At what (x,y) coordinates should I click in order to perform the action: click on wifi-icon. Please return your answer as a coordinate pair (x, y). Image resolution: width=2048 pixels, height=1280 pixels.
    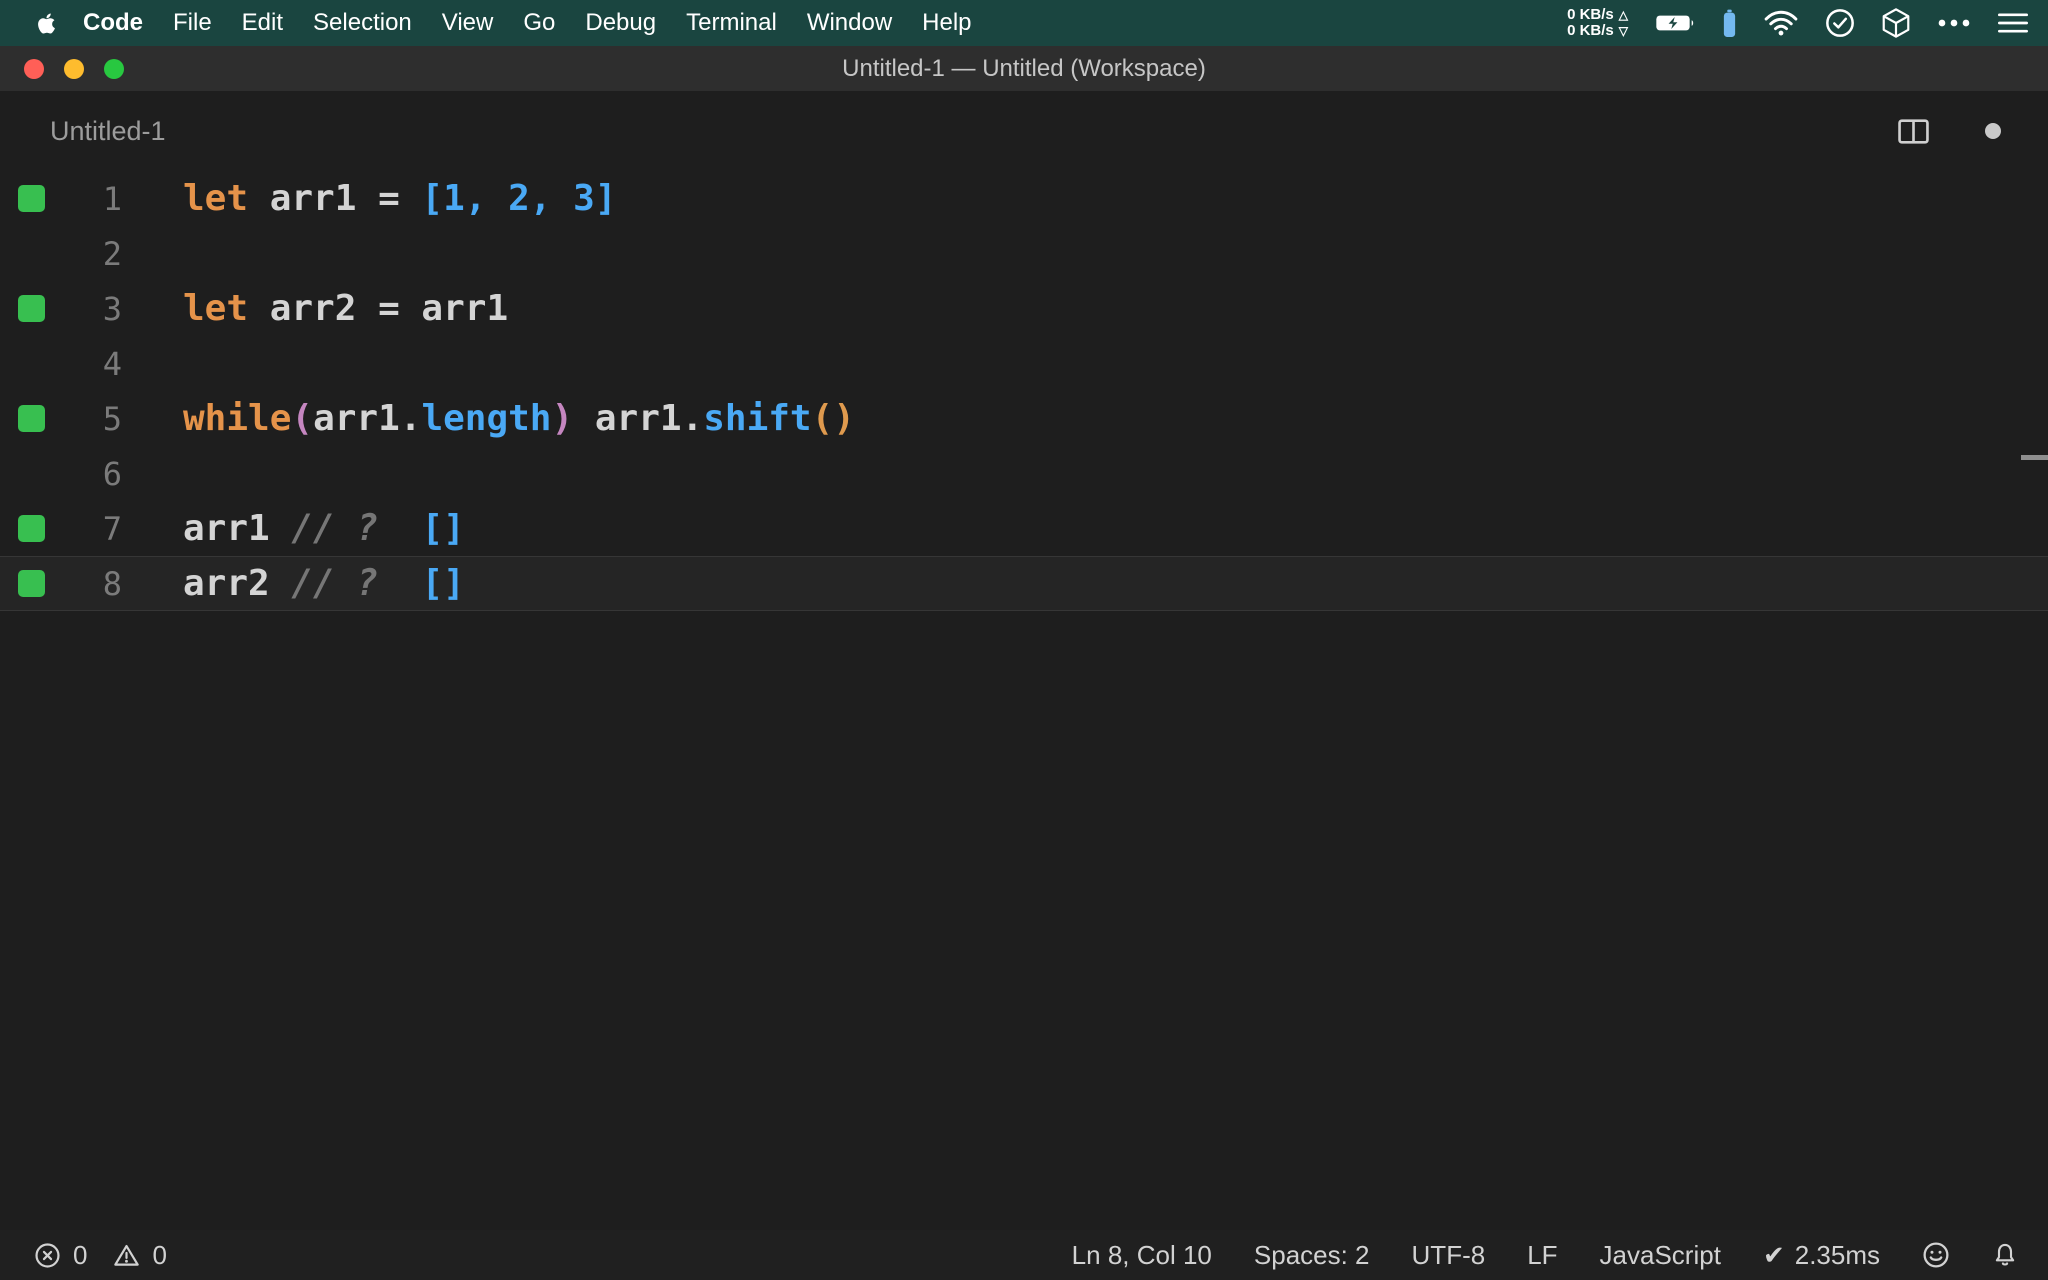
    Looking at the image, I should click on (1781, 23).